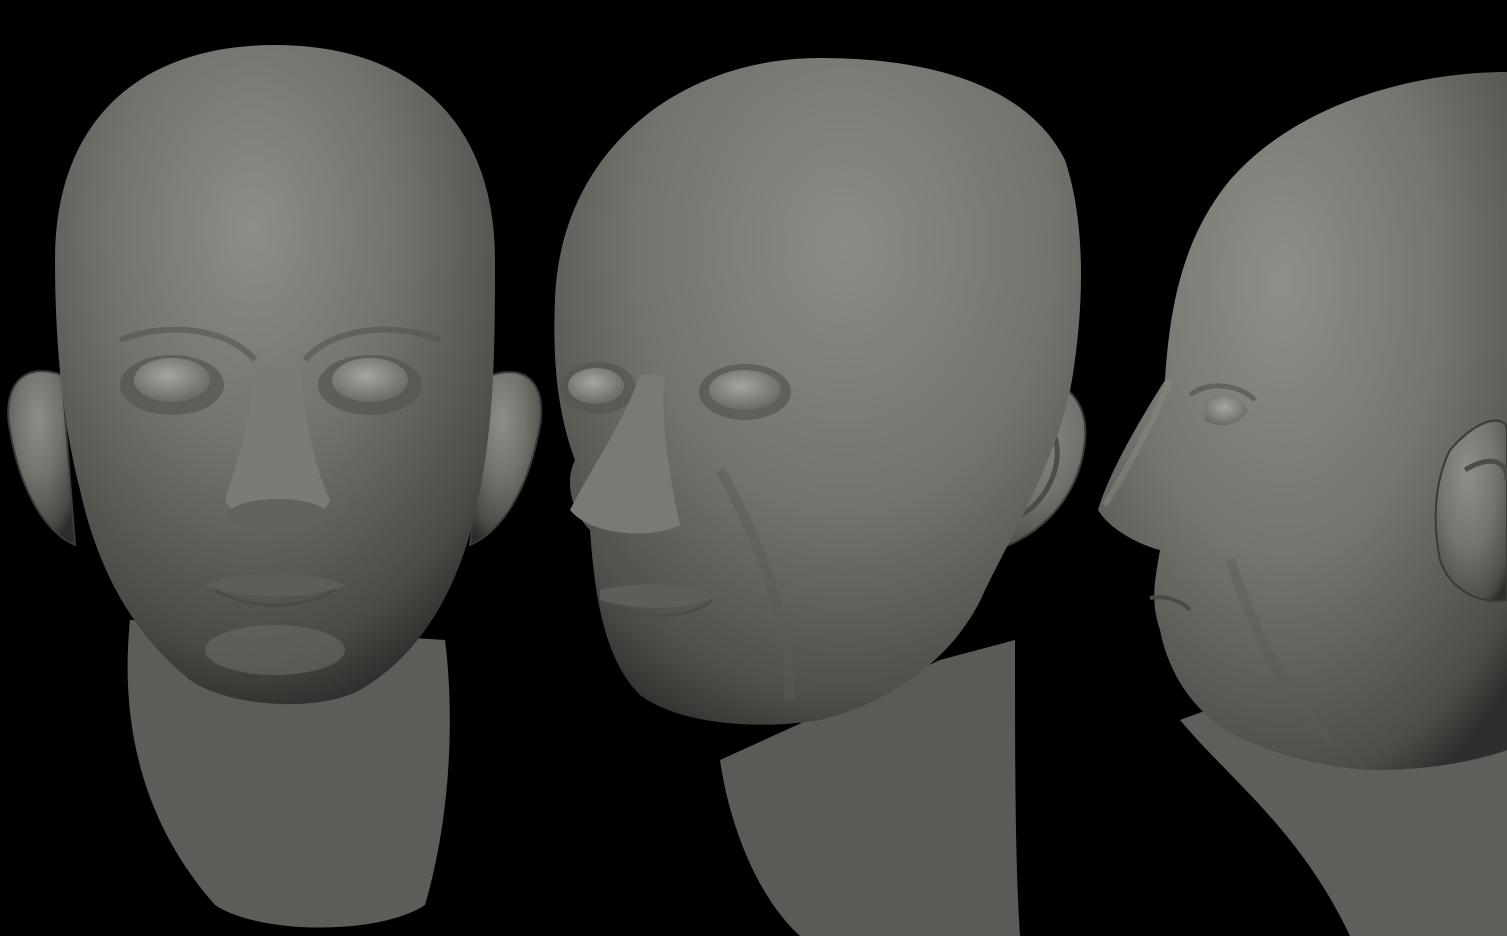 The height and width of the screenshot is (936, 1507). What do you see at coordinates (172, 380) in the screenshot?
I see `front-left-eye` at bounding box center [172, 380].